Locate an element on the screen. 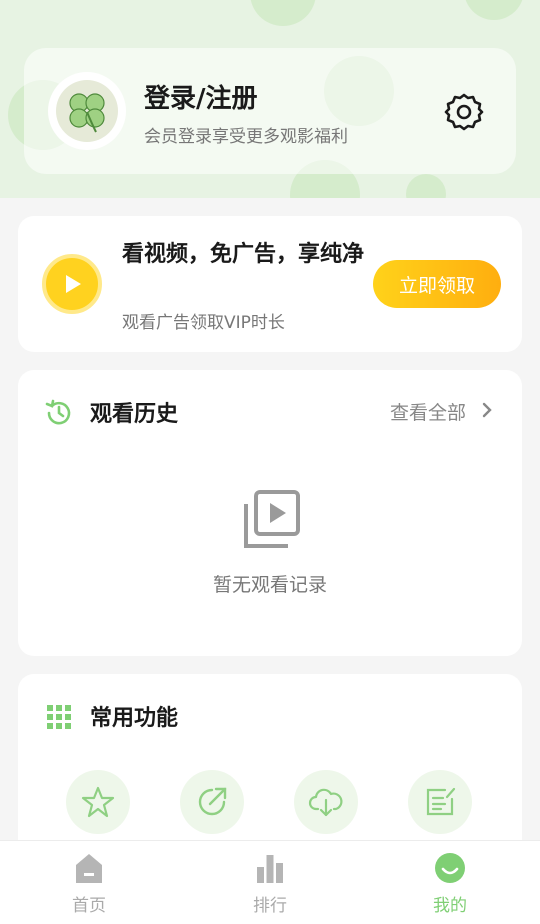  vip-promo-card: 看视频，免广告，享纯净 观看广告领取VIP时长 立即领取 is located at coordinates (270, 284).